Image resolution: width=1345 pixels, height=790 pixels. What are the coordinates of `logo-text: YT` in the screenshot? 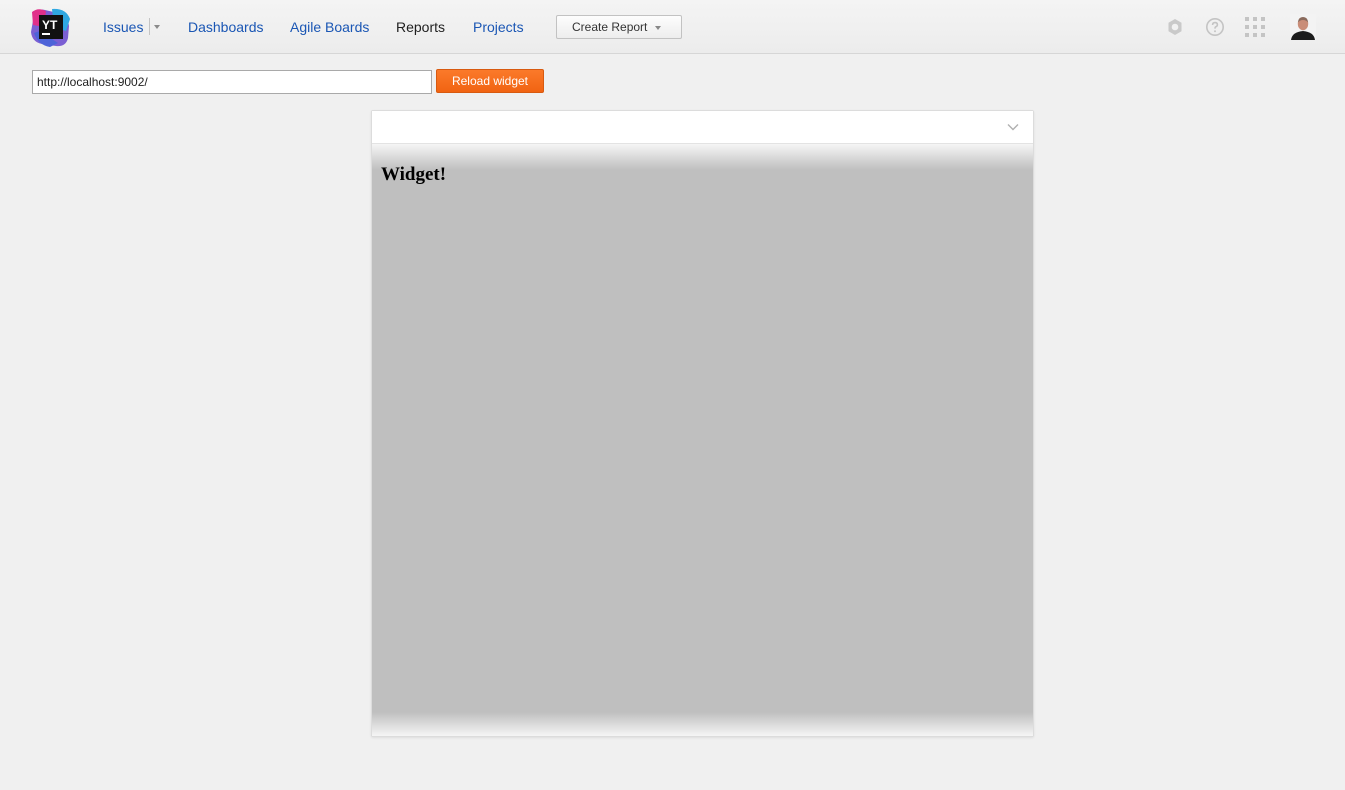 It's located at (50, 25).